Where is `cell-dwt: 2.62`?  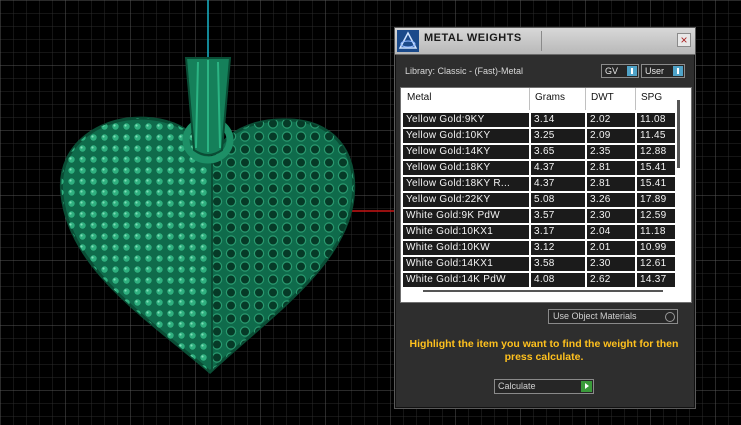
cell-dwt: 2.62 is located at coordinates (611, 280).